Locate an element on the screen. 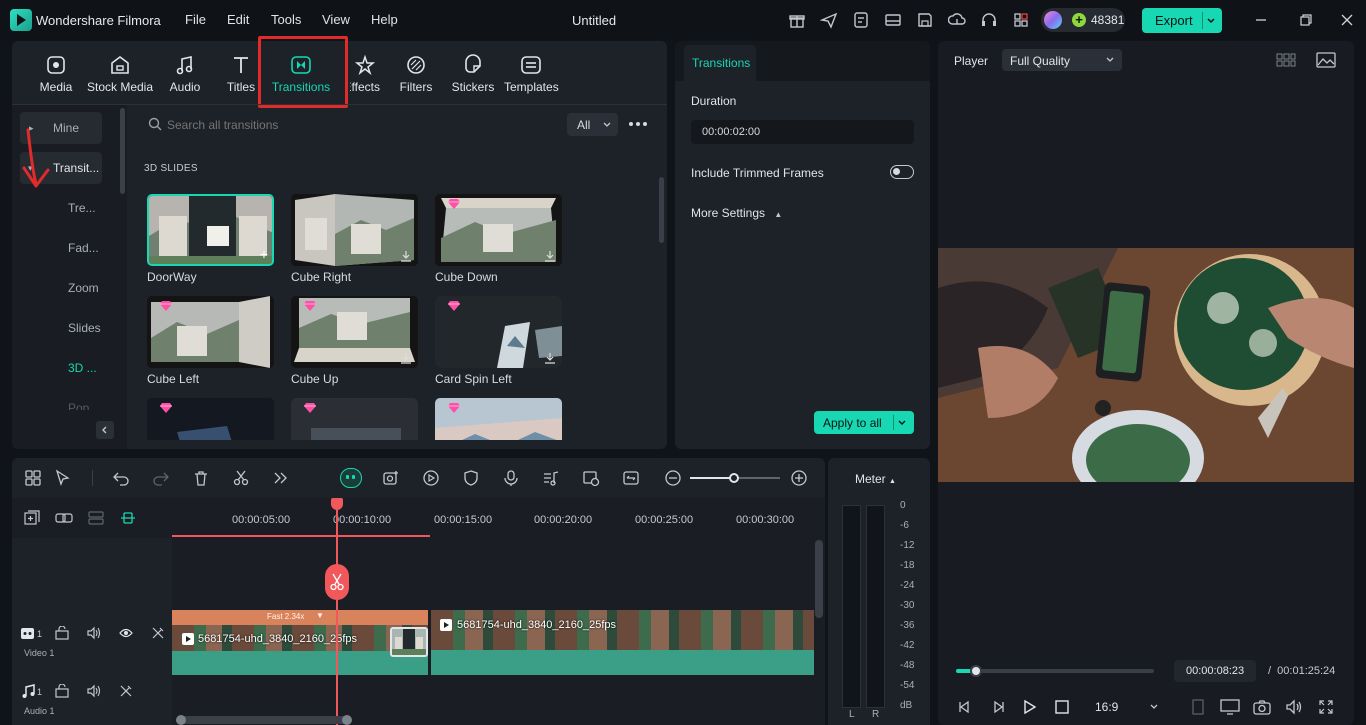 The width and height of the screenshot is (1366, 725). transition-thumb-doorway: + is located at coordinates (210, 230).